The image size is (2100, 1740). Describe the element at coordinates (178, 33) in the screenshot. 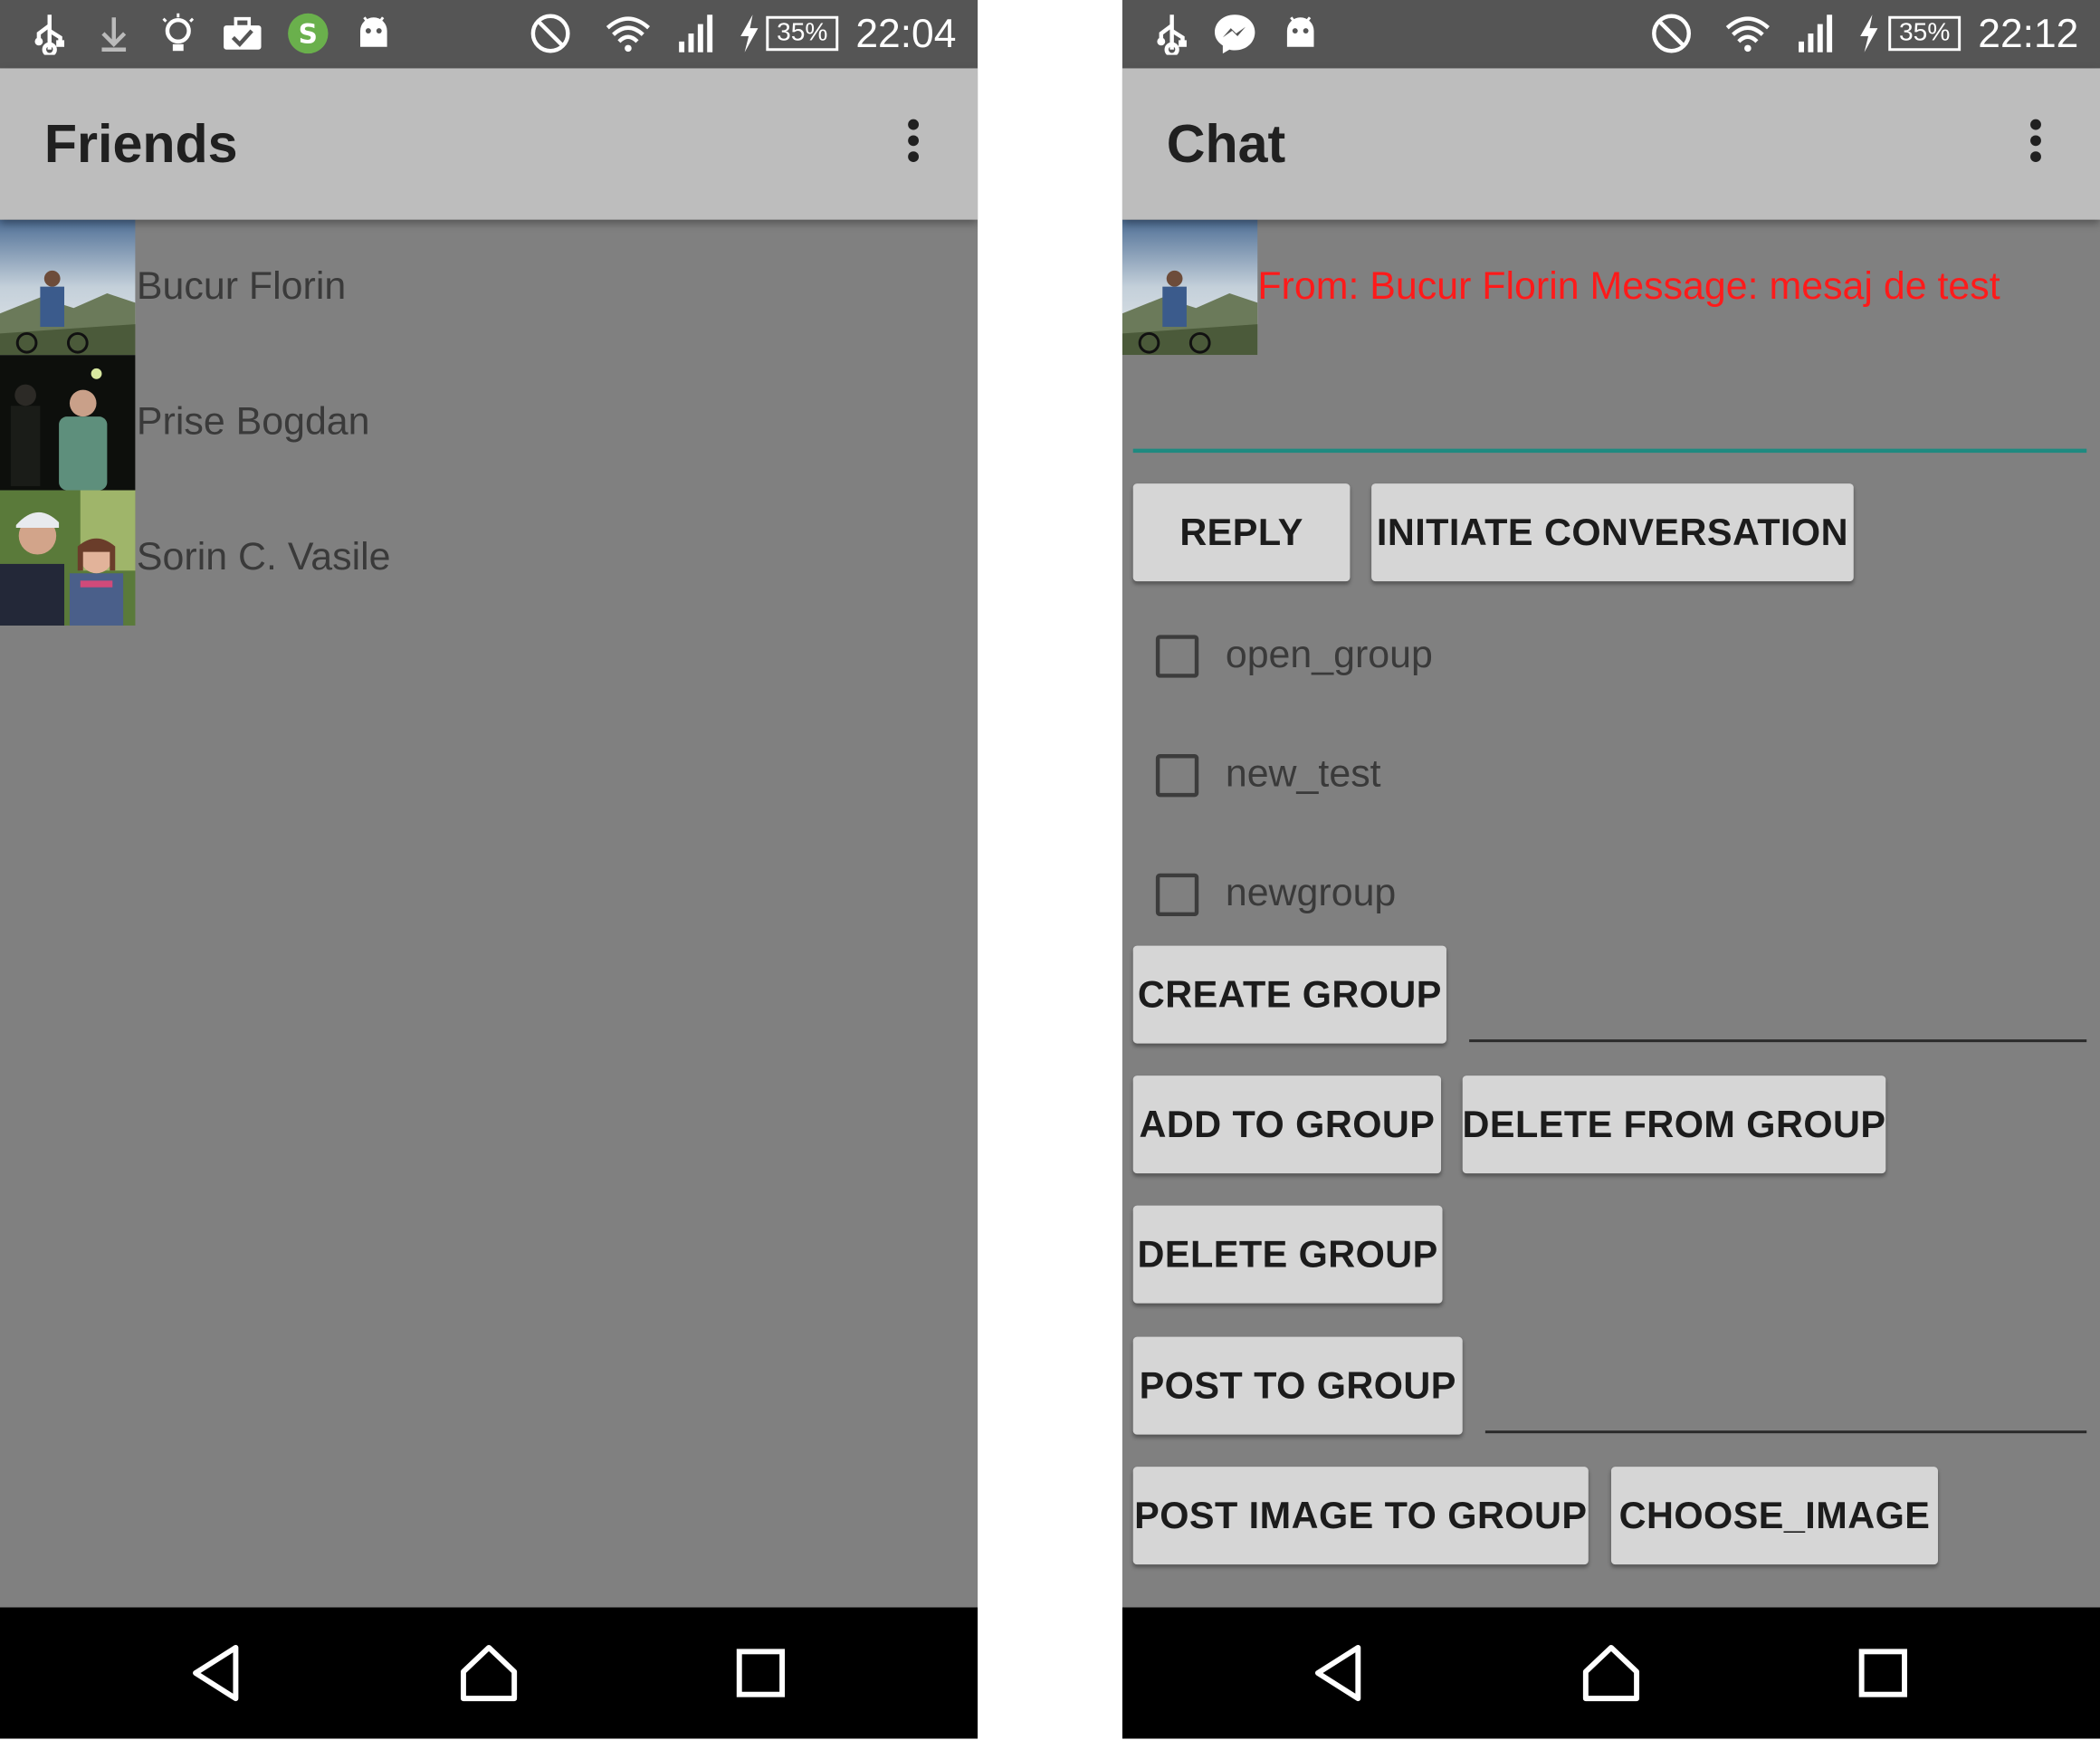

I see `bulb-icon` at that location.